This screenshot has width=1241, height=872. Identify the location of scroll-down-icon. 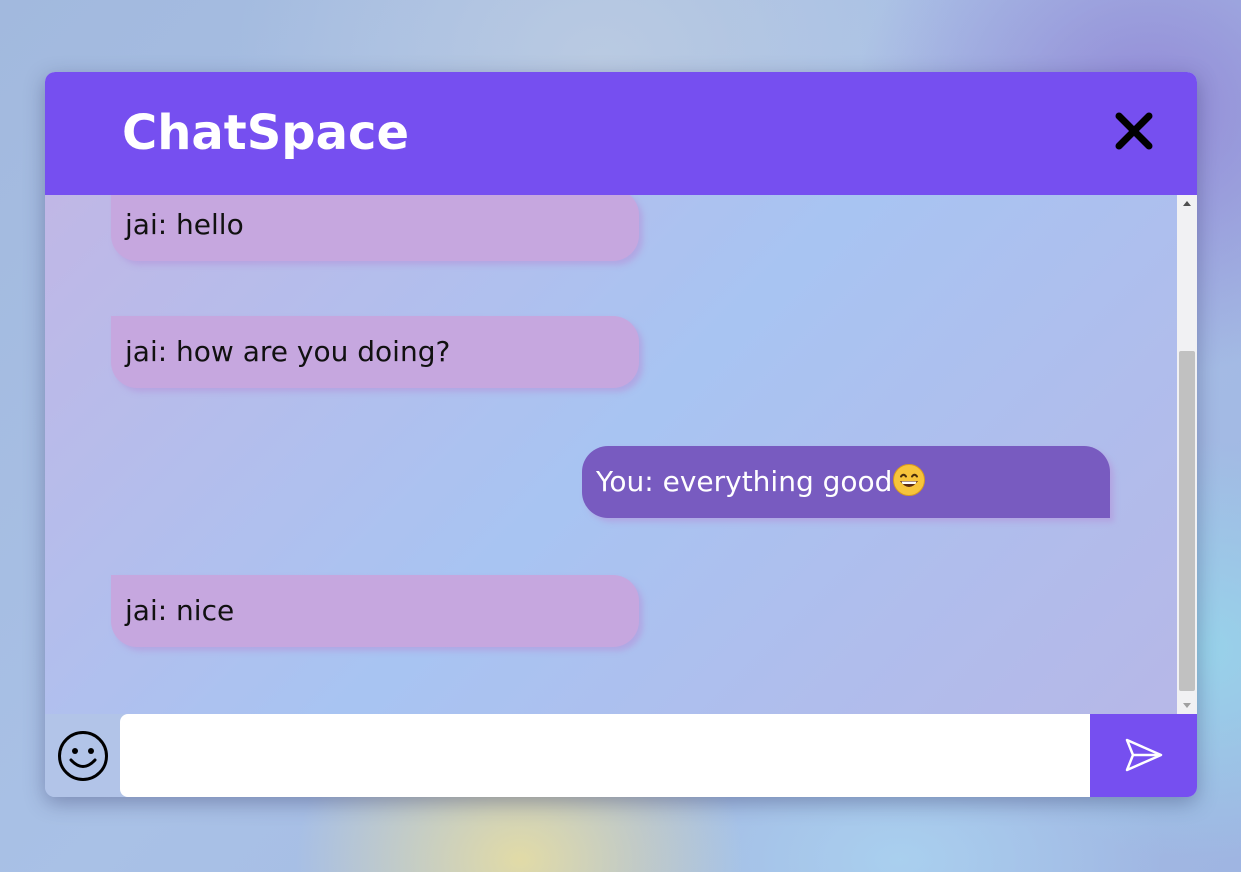
(1187, 705).